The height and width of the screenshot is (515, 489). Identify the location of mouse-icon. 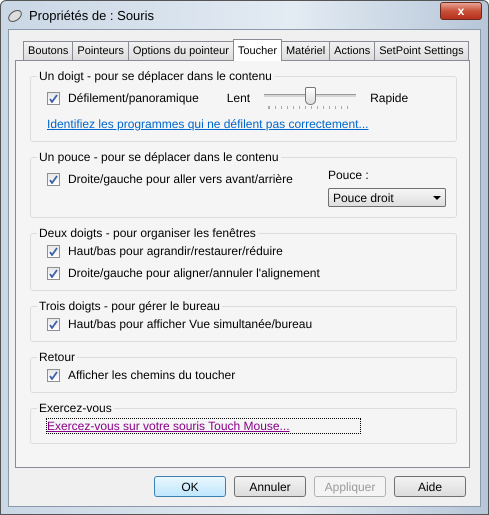
(15, 15).